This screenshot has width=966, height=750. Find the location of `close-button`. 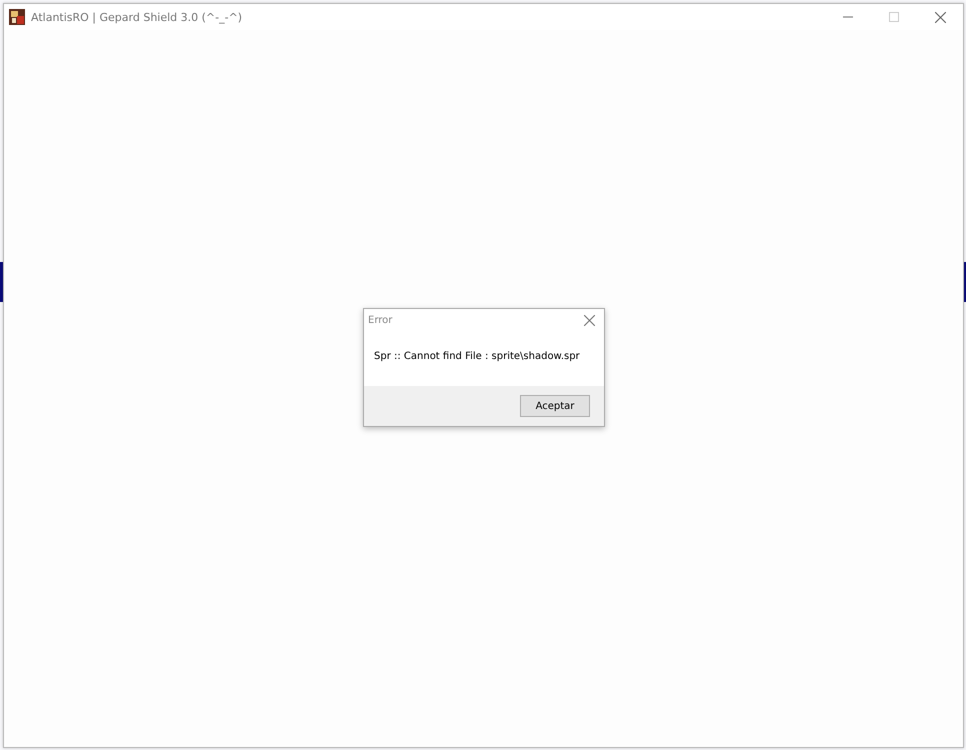

close-button is located at coordinates (589, 320).